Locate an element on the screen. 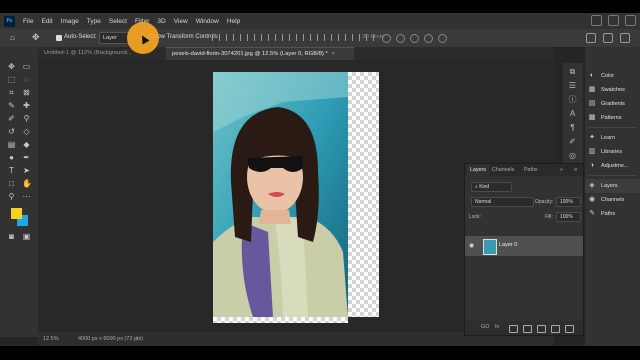 The width and height of the screenshot is (640, 360). clone-stamp-icon: ⚲ is located at coordinates (26, 118).